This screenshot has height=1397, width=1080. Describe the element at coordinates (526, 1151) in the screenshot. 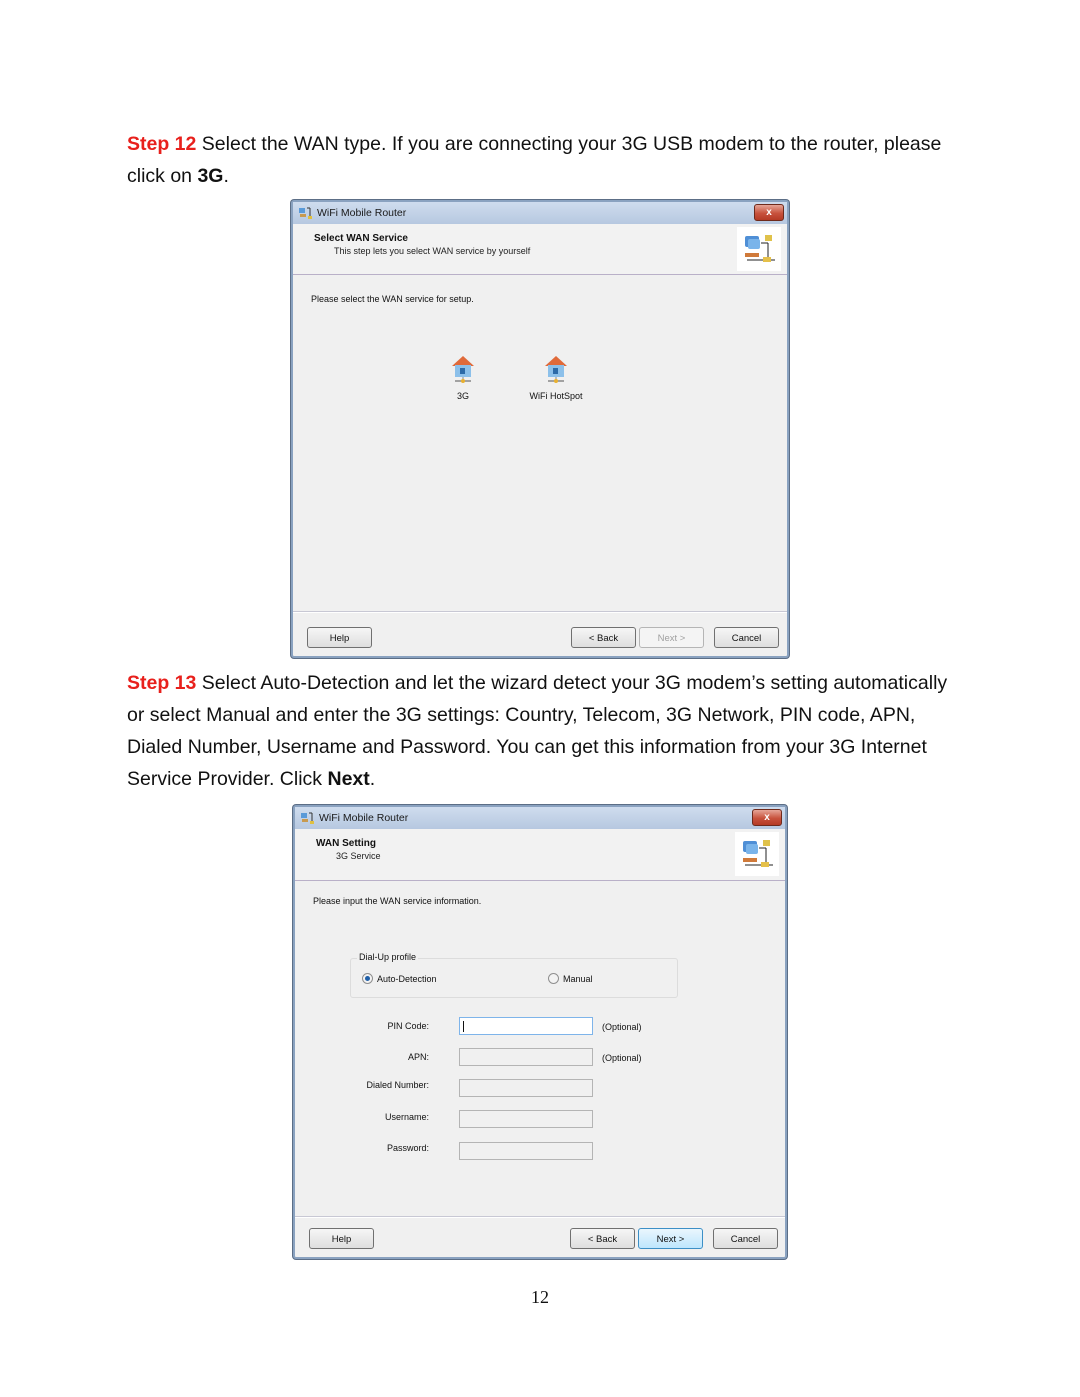

I see `password-input` at that location.